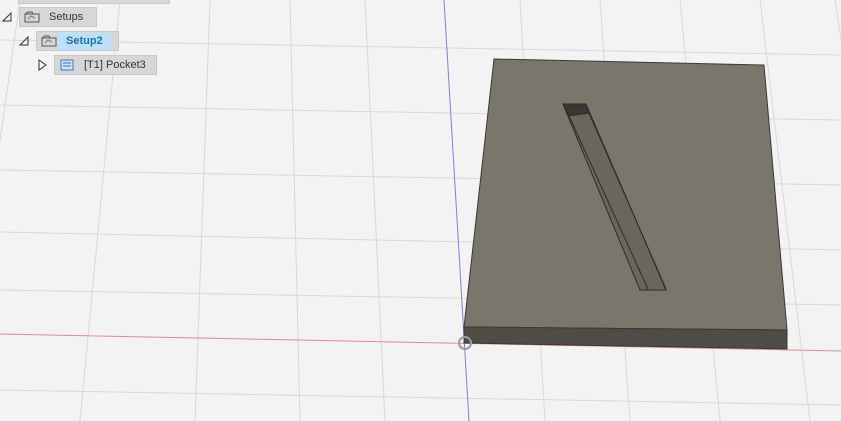 The height and width of the screenshot is (421, 841). I want to click on tree-top-row, so click(94, 2).